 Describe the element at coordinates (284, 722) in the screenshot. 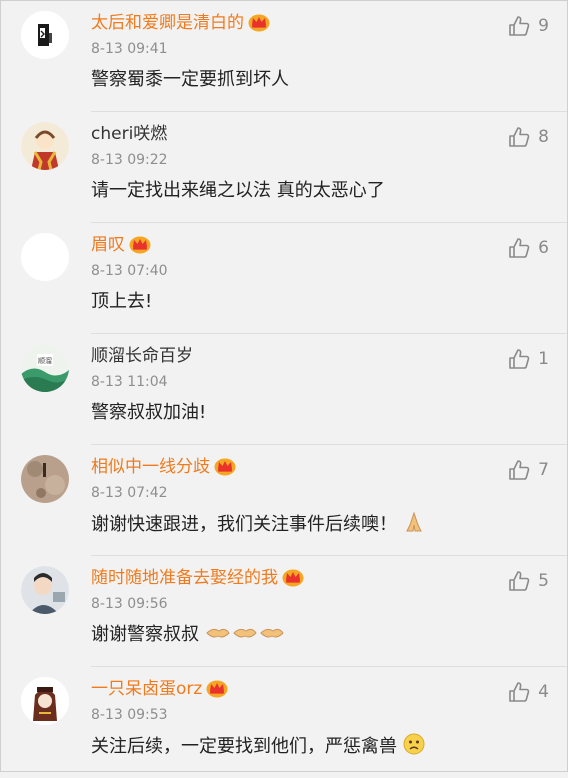

I see `comment-item: 一只呆卤蛋orz 8-13 09:53 关注后续，一定要找到他们，严惩禽兽 4` at that location.